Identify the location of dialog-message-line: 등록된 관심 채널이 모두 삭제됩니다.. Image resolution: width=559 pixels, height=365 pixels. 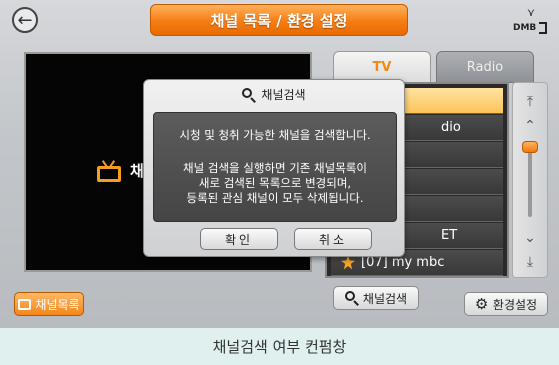
(275, 198).